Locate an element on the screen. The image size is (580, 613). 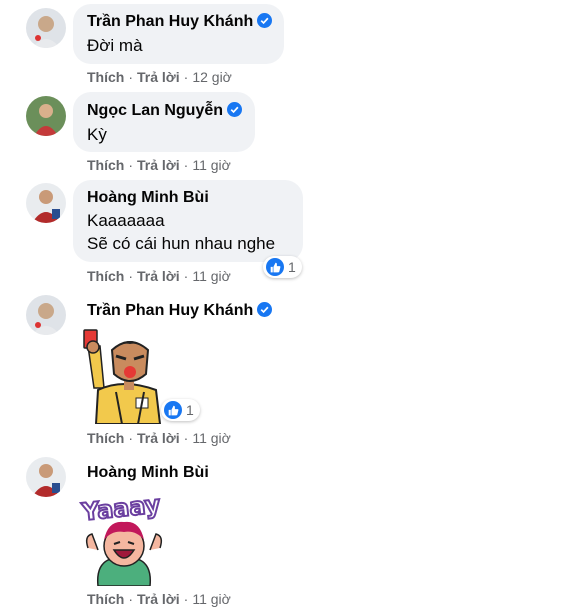
comment-text: Kỳ is located at coordinates (97, 134).